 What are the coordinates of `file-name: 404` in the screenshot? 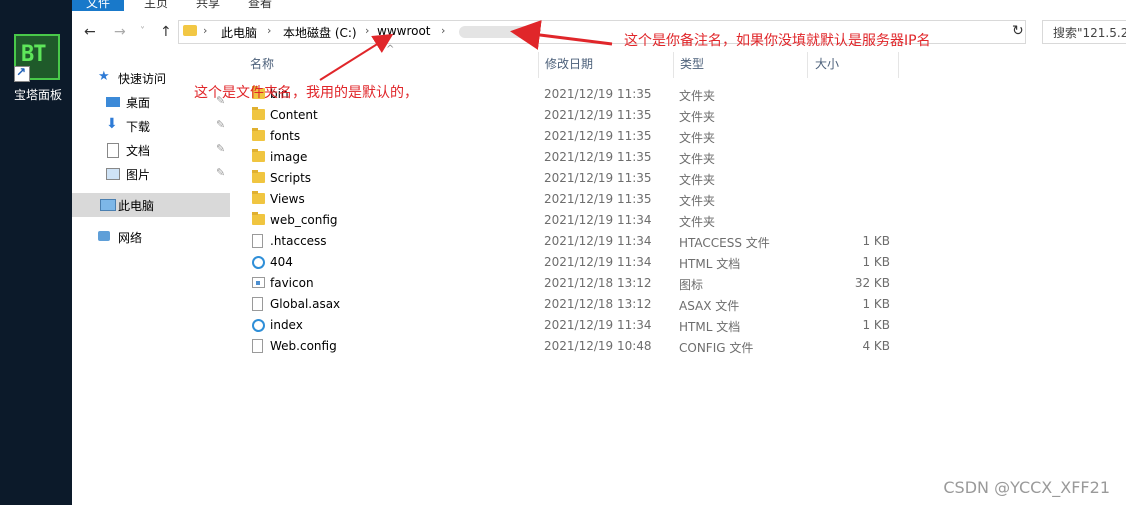 It's located at (281, 262).